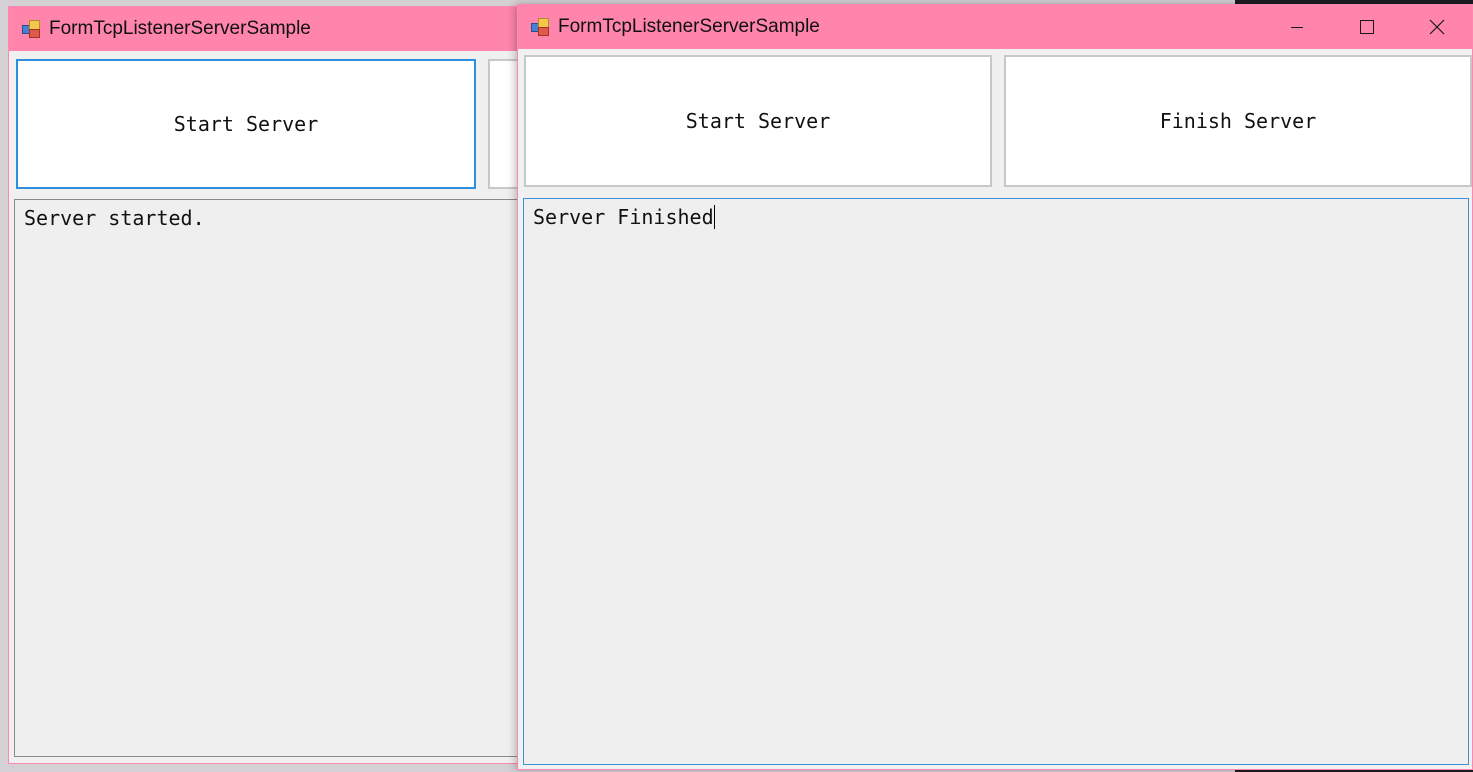  I want to click on minimize-button, so click(1297, 27).